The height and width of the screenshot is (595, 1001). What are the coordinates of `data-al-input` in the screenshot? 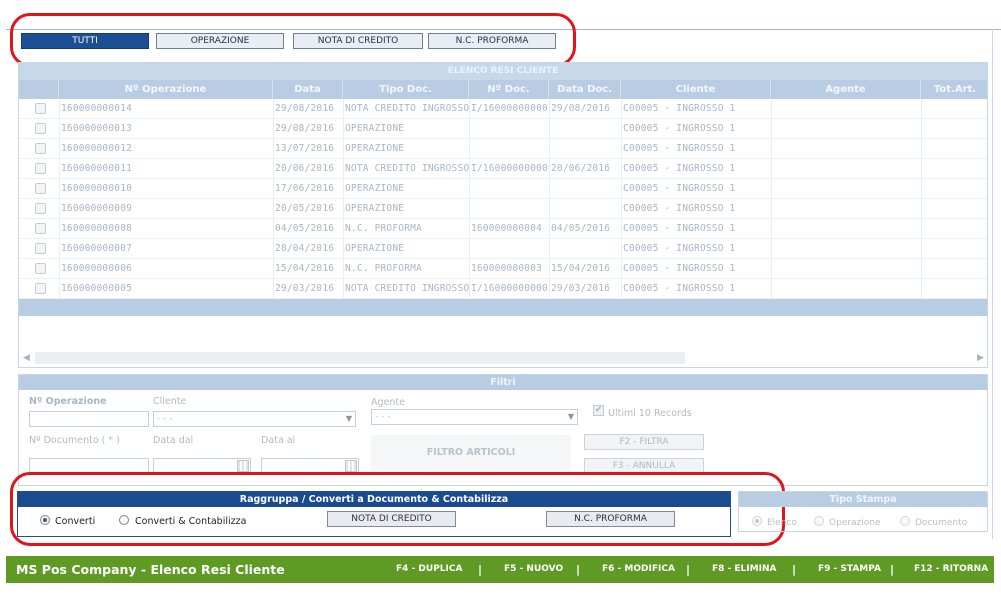 It's located at (310, 466).